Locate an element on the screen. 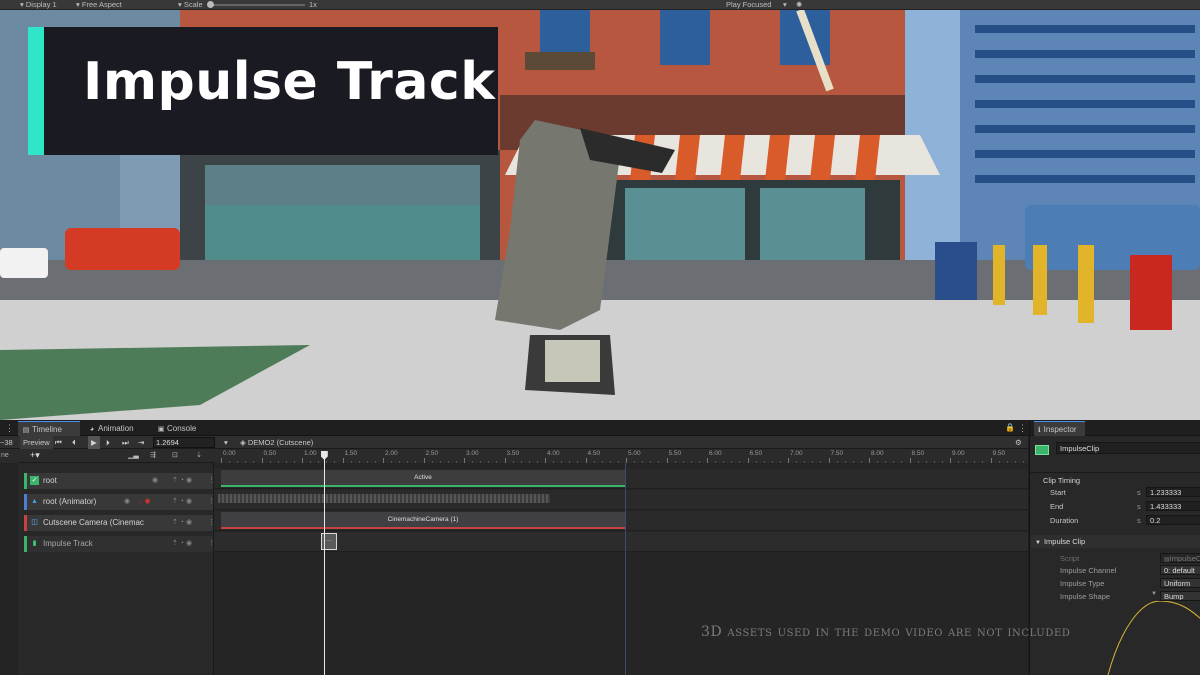  animator-icon: ▲ is located at coordinates (34, 501).